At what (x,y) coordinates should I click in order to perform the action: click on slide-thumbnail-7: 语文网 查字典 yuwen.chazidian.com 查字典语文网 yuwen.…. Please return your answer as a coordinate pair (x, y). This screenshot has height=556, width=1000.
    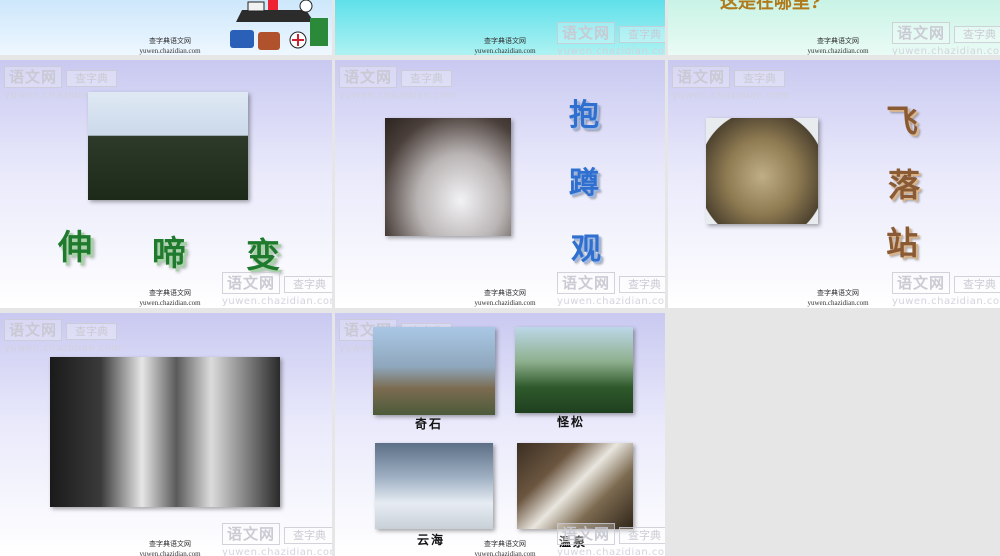
    Looking at the image, I should click on (166, 434).